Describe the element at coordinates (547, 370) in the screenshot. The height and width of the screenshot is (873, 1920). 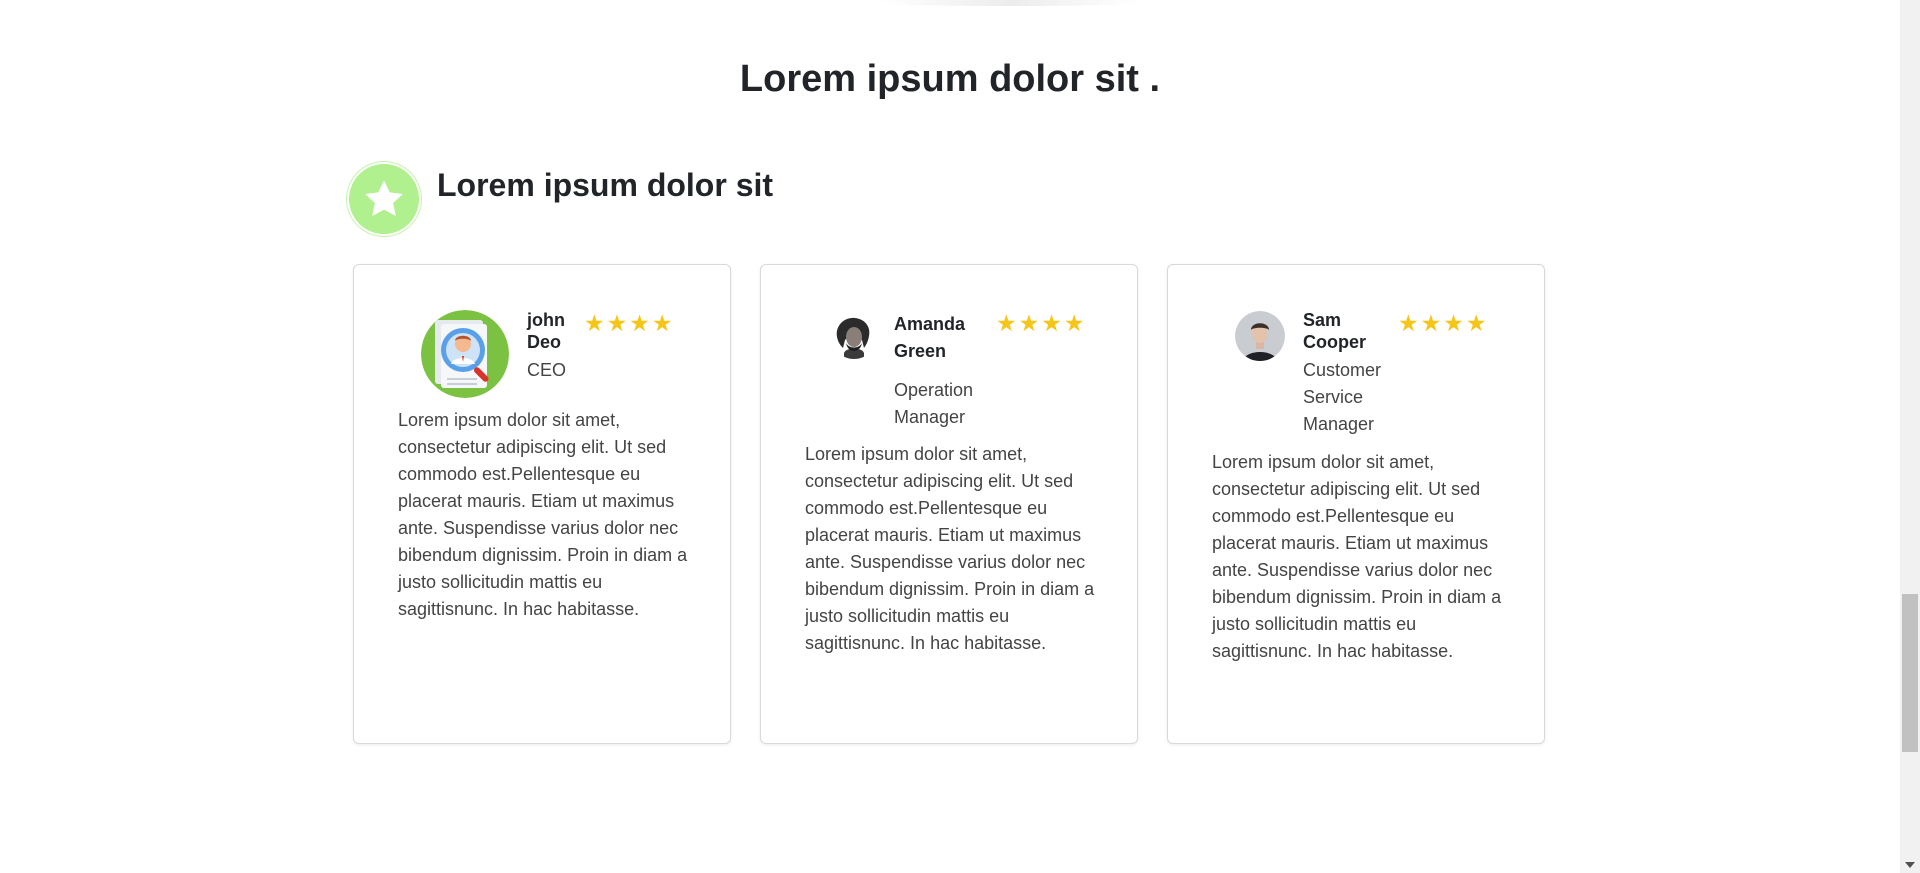
I see `reviewer-role: CEO` at that location.